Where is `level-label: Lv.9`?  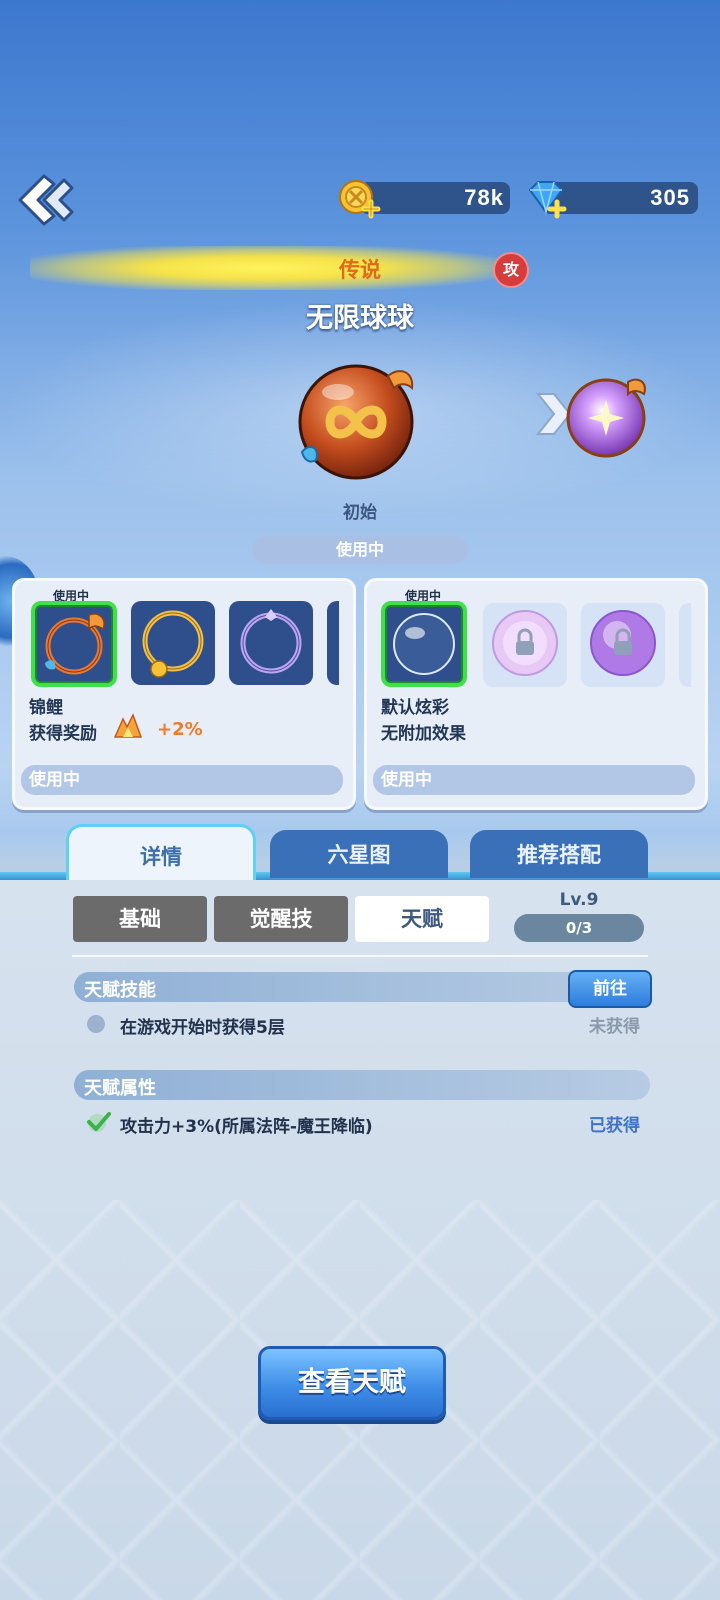 level-label: Lv.9 is located at coordinates (579, 900).